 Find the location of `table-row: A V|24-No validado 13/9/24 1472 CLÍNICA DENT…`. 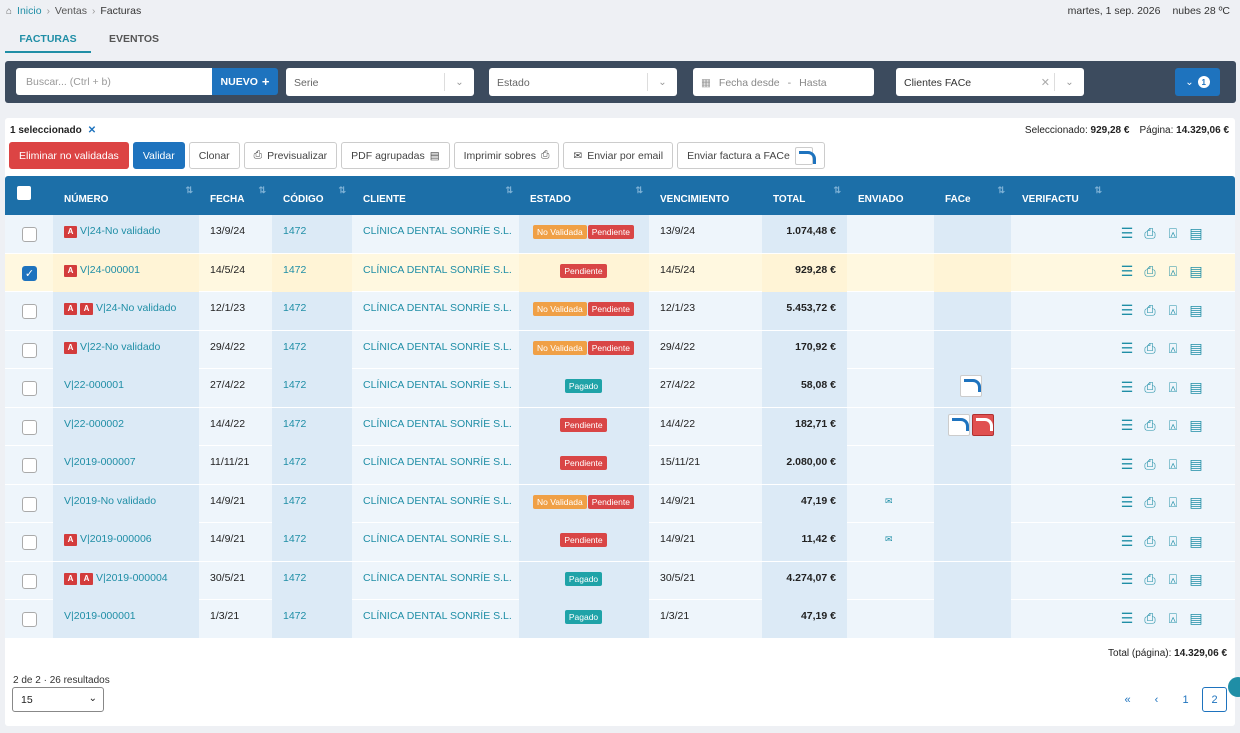

table-row: A V|24-No validado 13/9/24 1472 CLÍNICA DENT… is located at coordinates (620, 234).